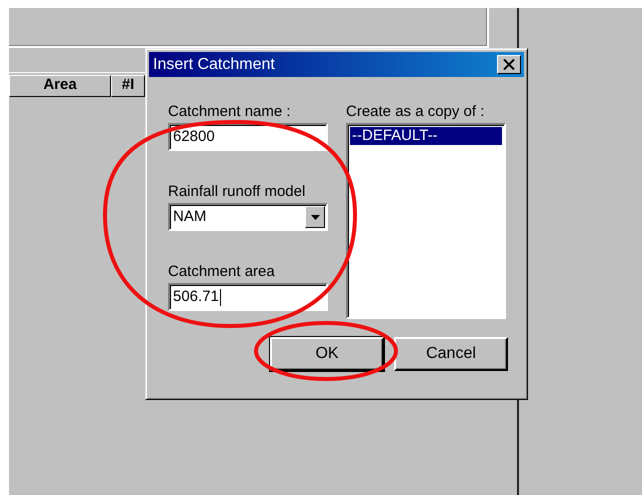  What do you see at coordinates (230, 112) in the screenshot?
I see `field-label: Catchment name :` at bounding box center [230, 112].